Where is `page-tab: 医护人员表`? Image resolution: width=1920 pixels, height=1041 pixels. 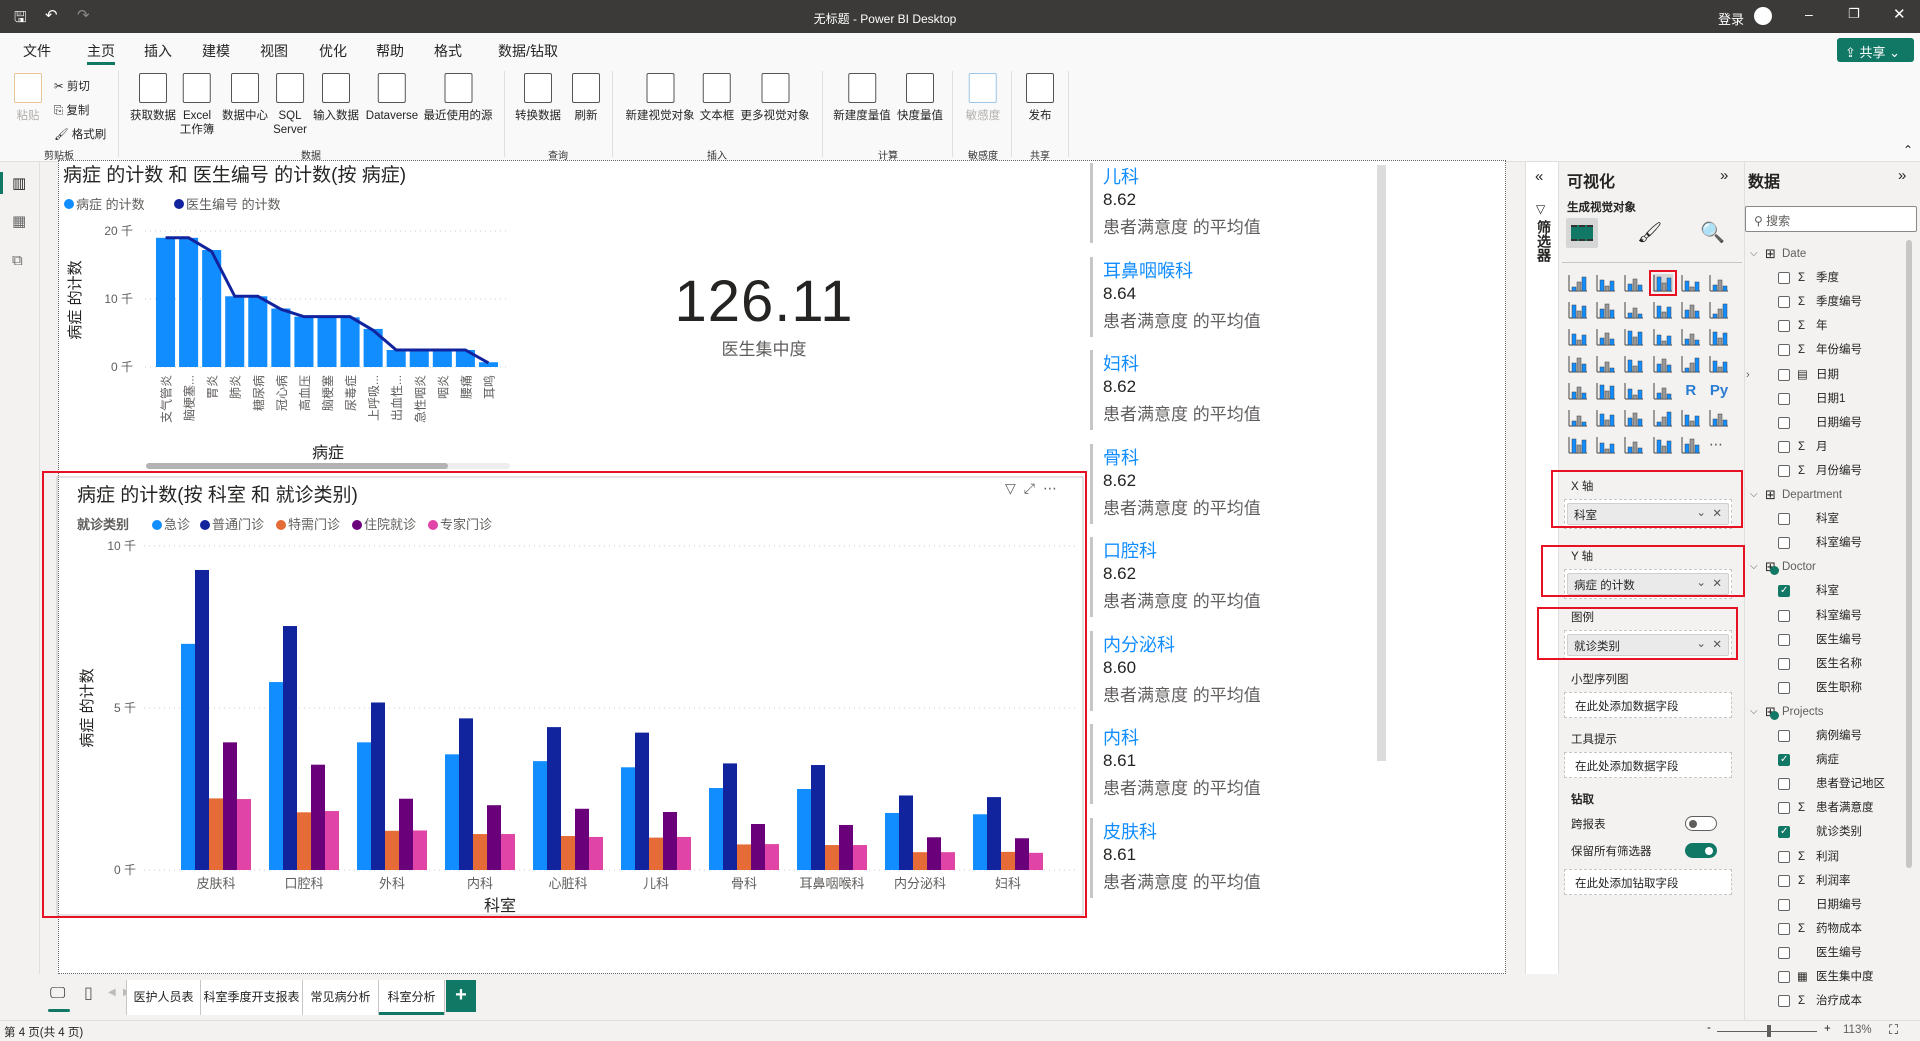
page-tab: 医护人员表 is located at coordinates (163, 997).